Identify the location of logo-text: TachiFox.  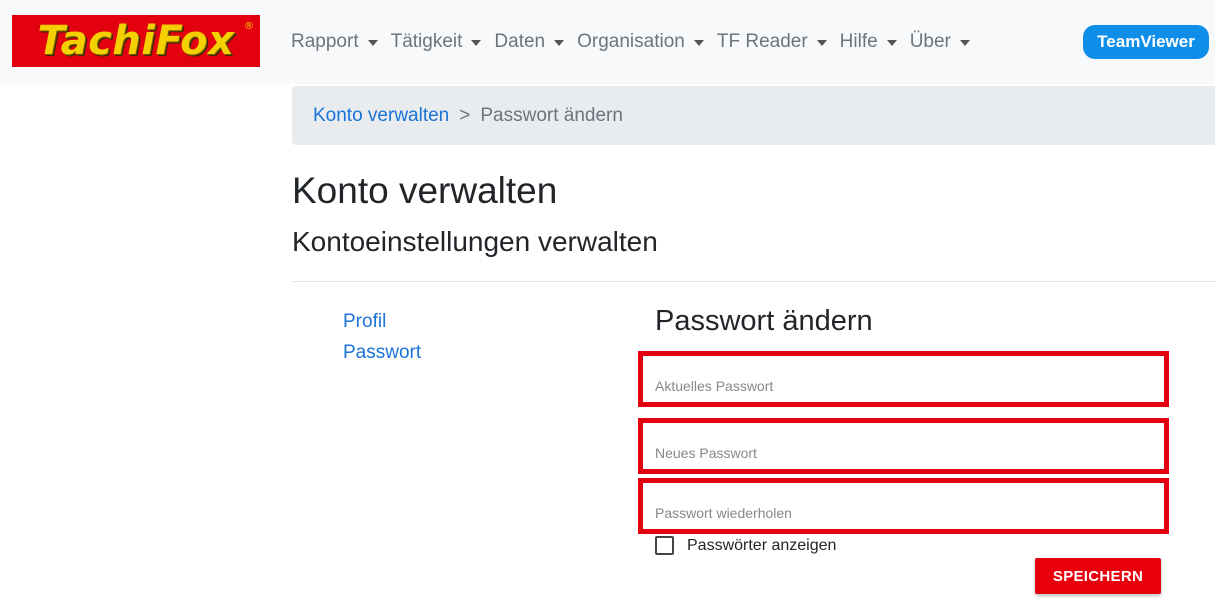
(136, 41).